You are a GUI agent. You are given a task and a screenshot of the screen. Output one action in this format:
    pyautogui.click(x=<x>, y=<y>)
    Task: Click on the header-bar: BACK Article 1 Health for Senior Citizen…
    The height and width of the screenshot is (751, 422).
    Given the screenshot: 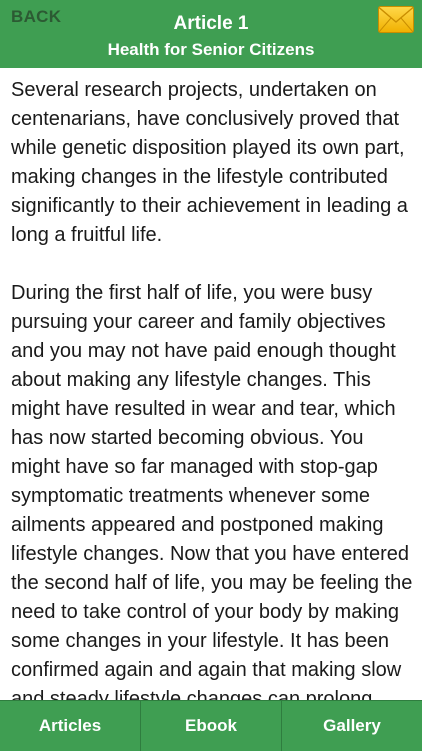 What is the action you would take?
    pyautogui.click(x=211, y=34)
    